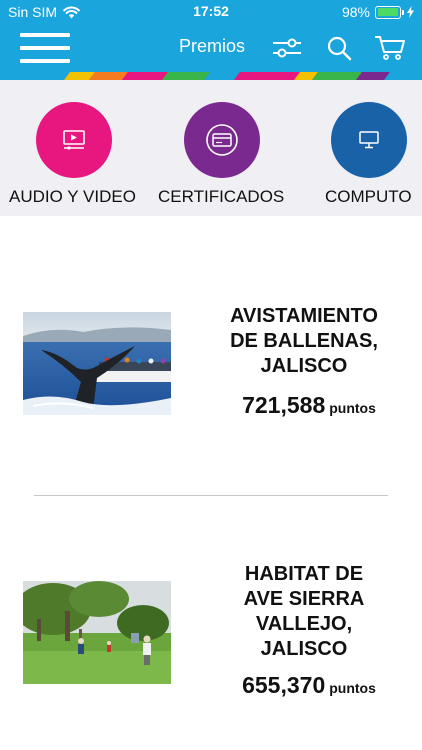  Describe the element at coordinates (304, 599) in the screenshot. I see `product-title-line: AVE SIERRA` at that location.